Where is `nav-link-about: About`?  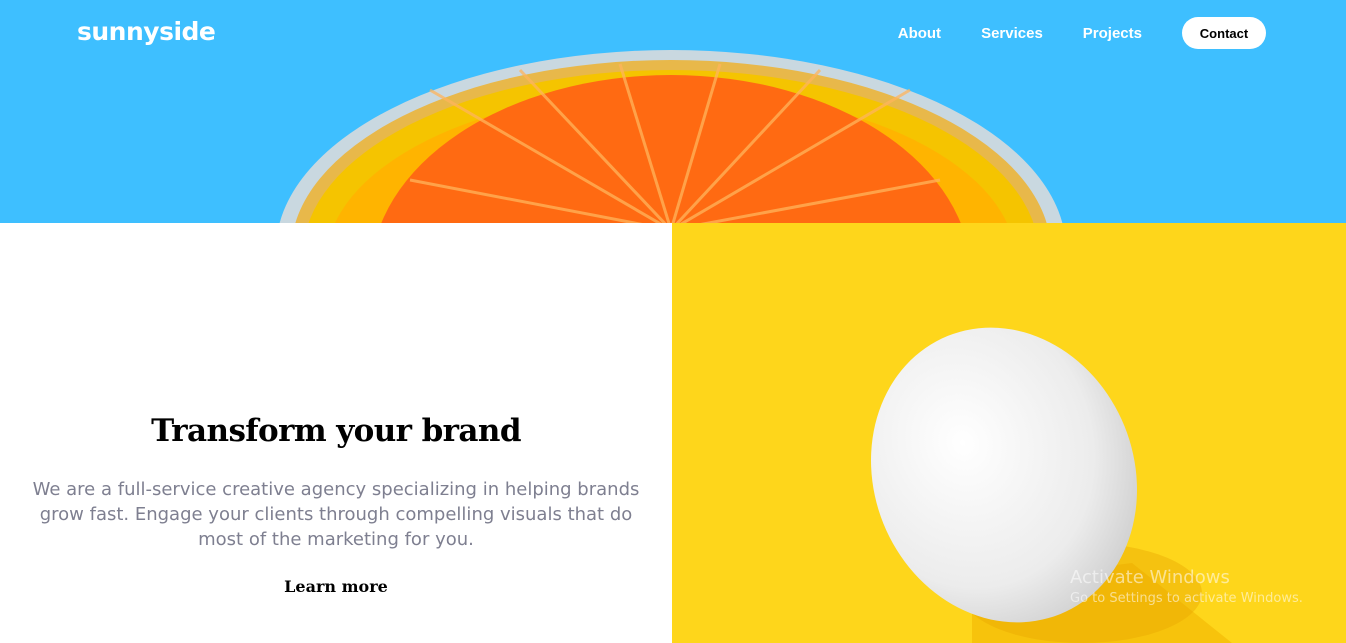 nav-link-about: About is located at coordinates (919, 33).